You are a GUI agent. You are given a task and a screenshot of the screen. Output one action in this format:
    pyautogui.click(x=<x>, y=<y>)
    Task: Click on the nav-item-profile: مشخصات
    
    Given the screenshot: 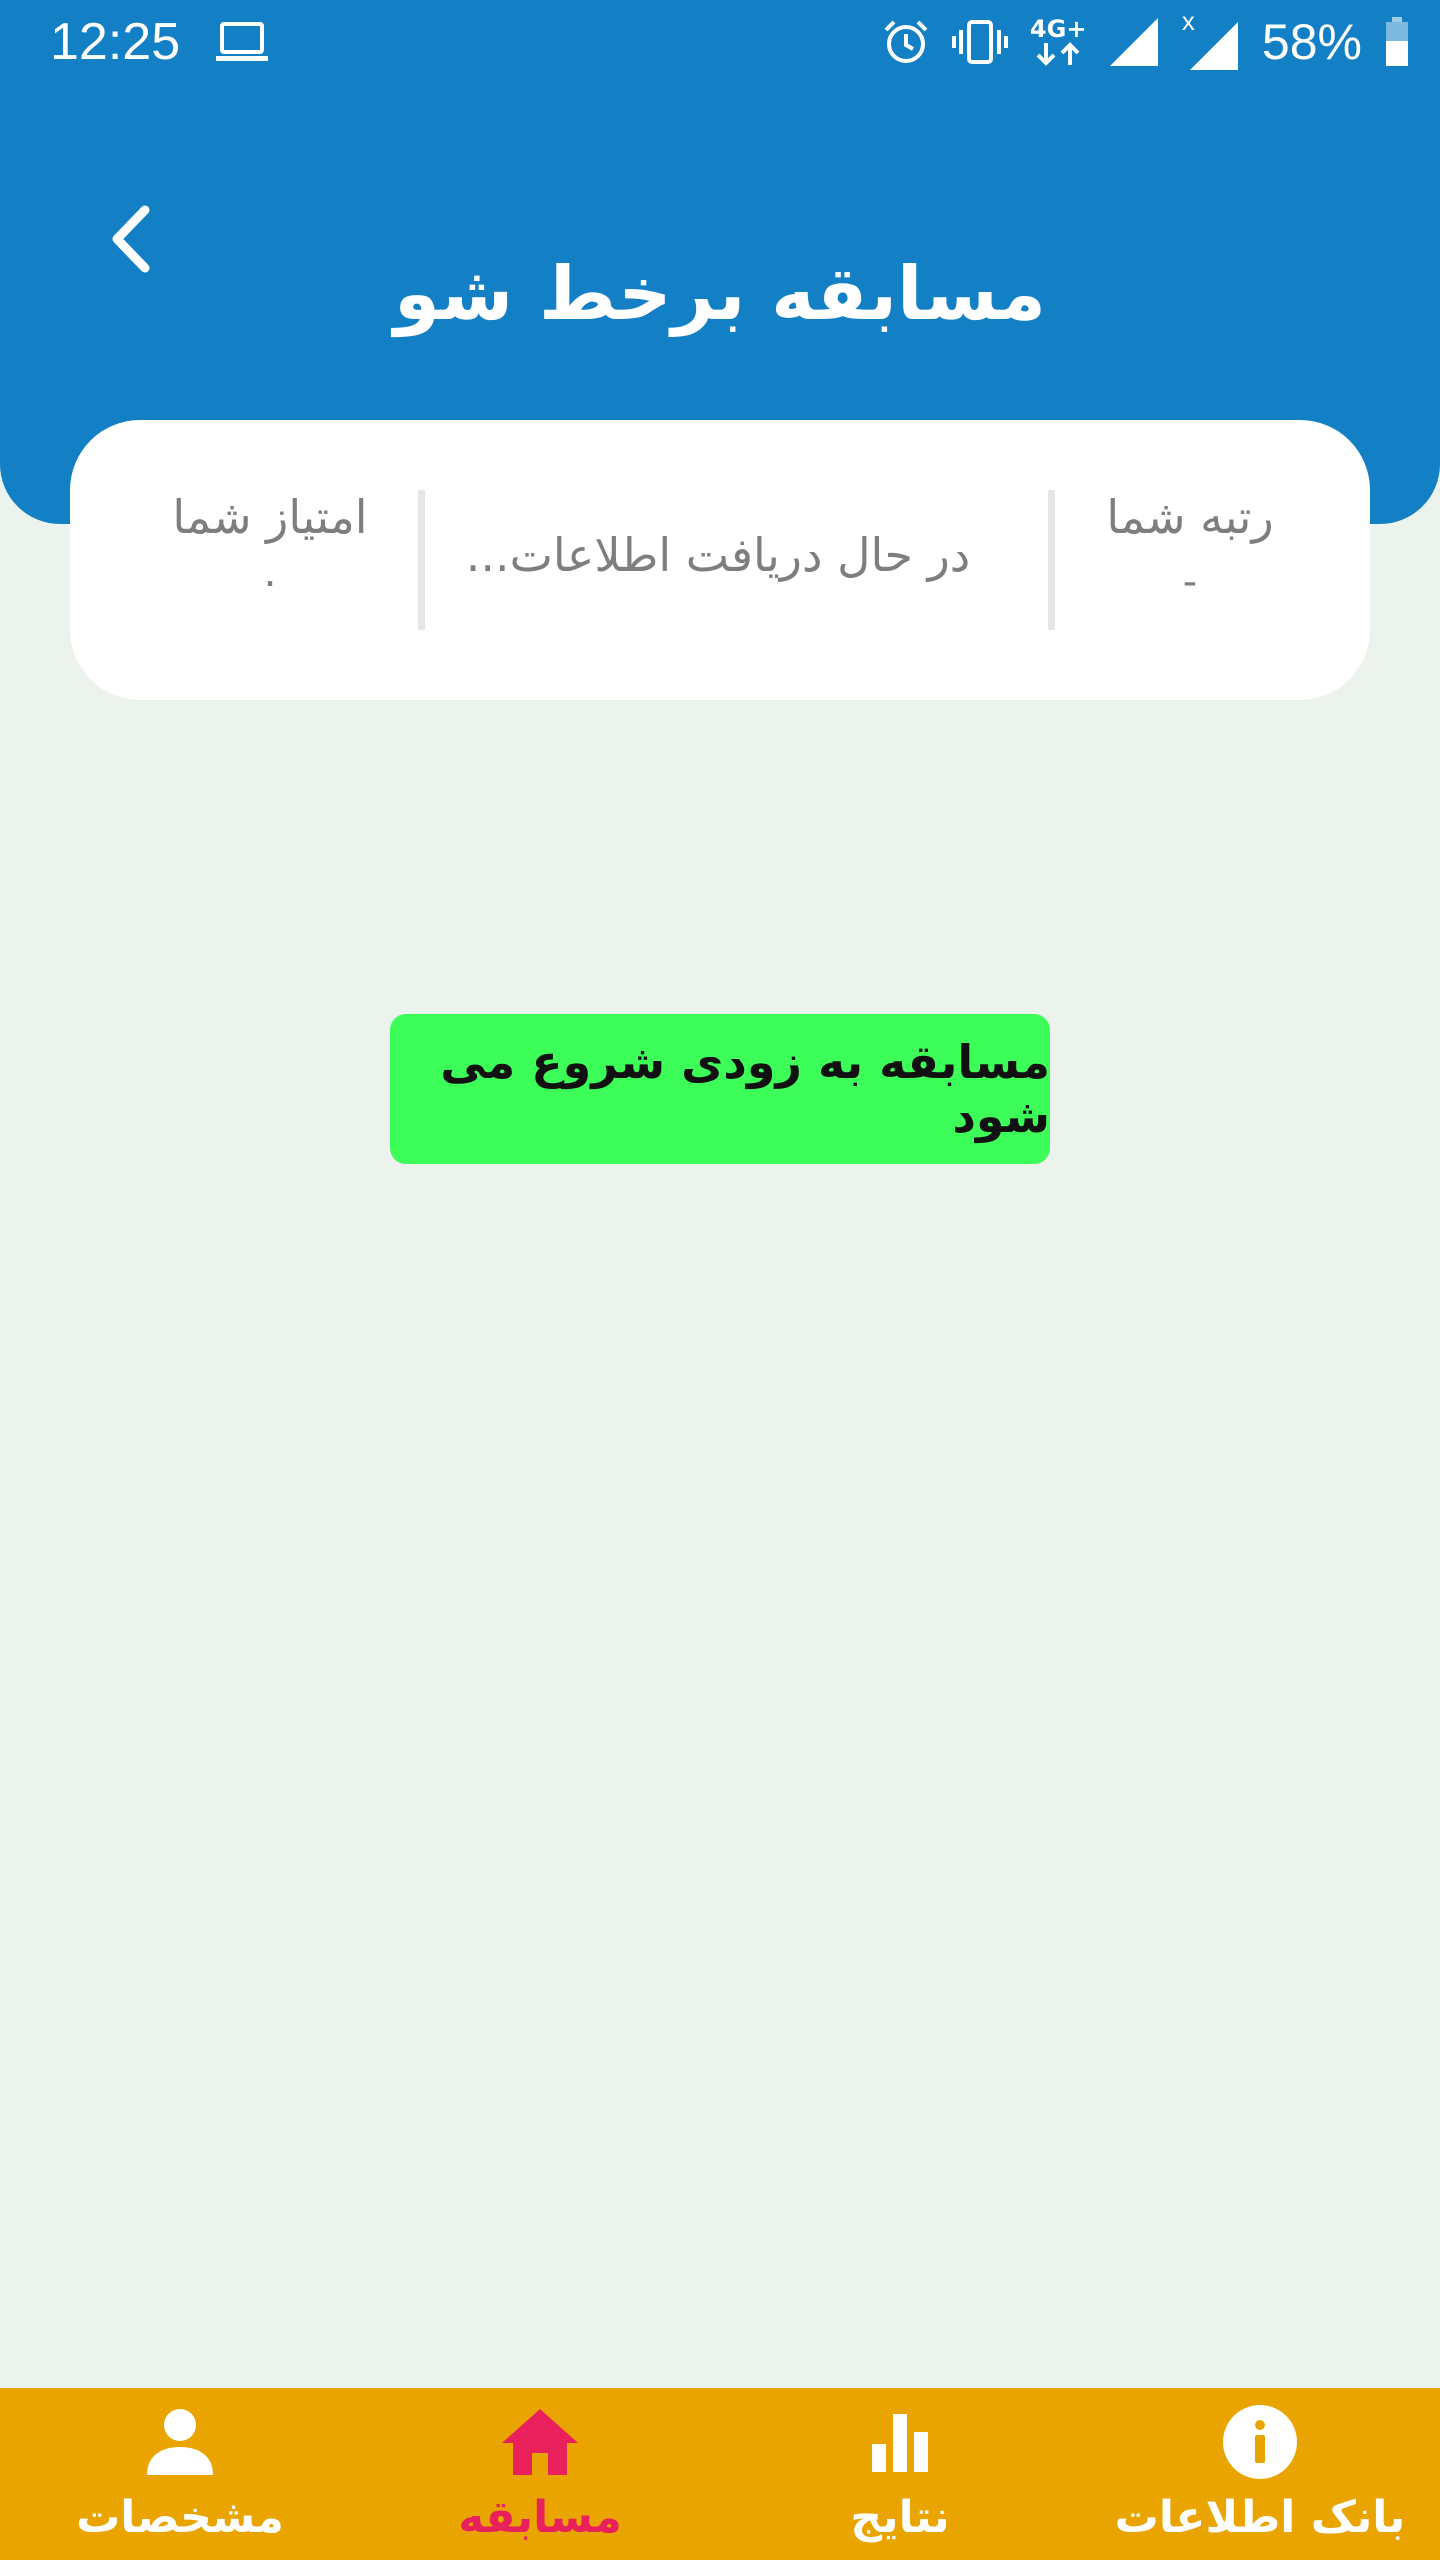 What is the action you would take?
    pyautogui.click(x=180, y=2474)
    